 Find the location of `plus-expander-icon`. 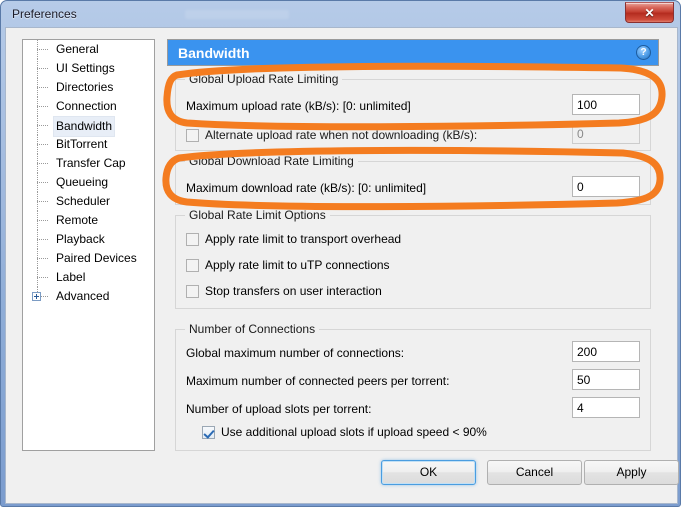

plus-expander-icon is located at coordinates (36, 296).